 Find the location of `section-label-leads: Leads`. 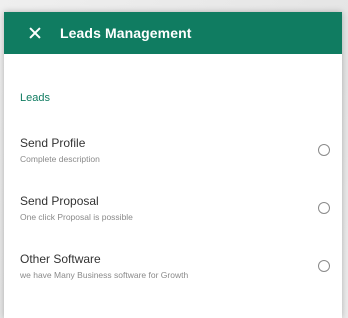

section-label-leads: Leads is located at coordinates (35, 98).